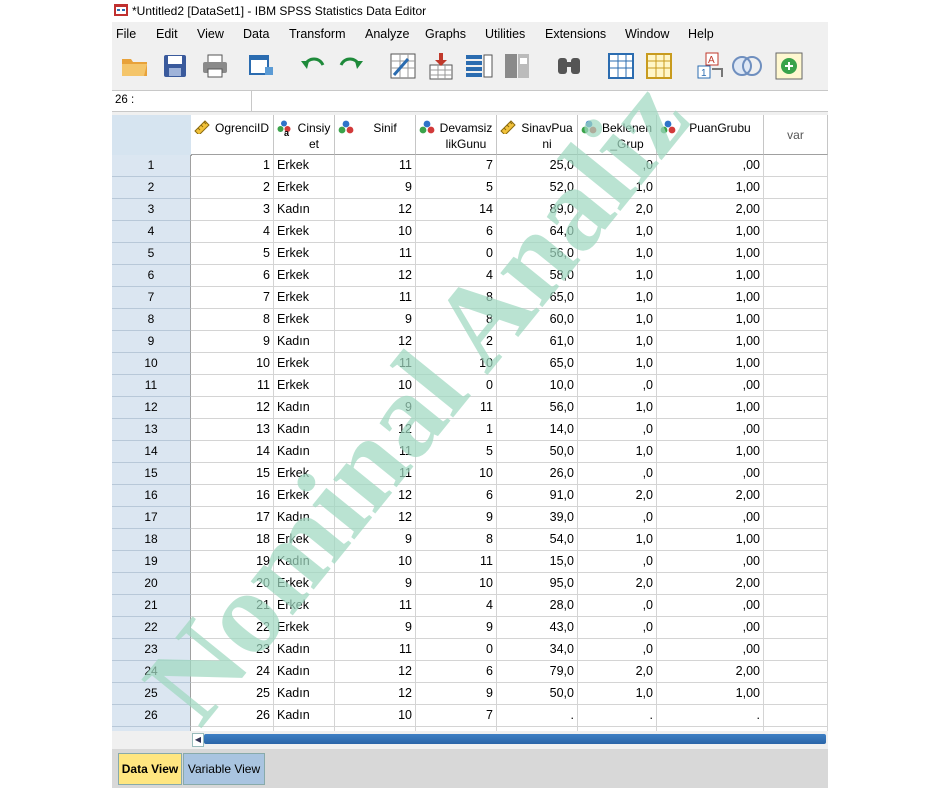 This screenshot has height=788, width=940. Describe the element at coordinates (175, 66) in the screenshot. I see `save-icon` at that location.